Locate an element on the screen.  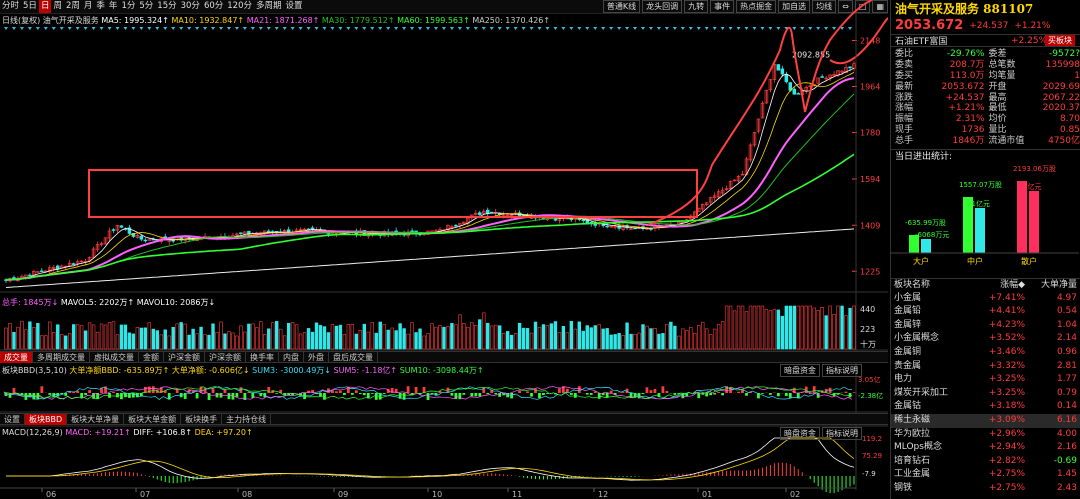
dark-pool-button: 暗盘资金 is located at coordinates (800, 370).